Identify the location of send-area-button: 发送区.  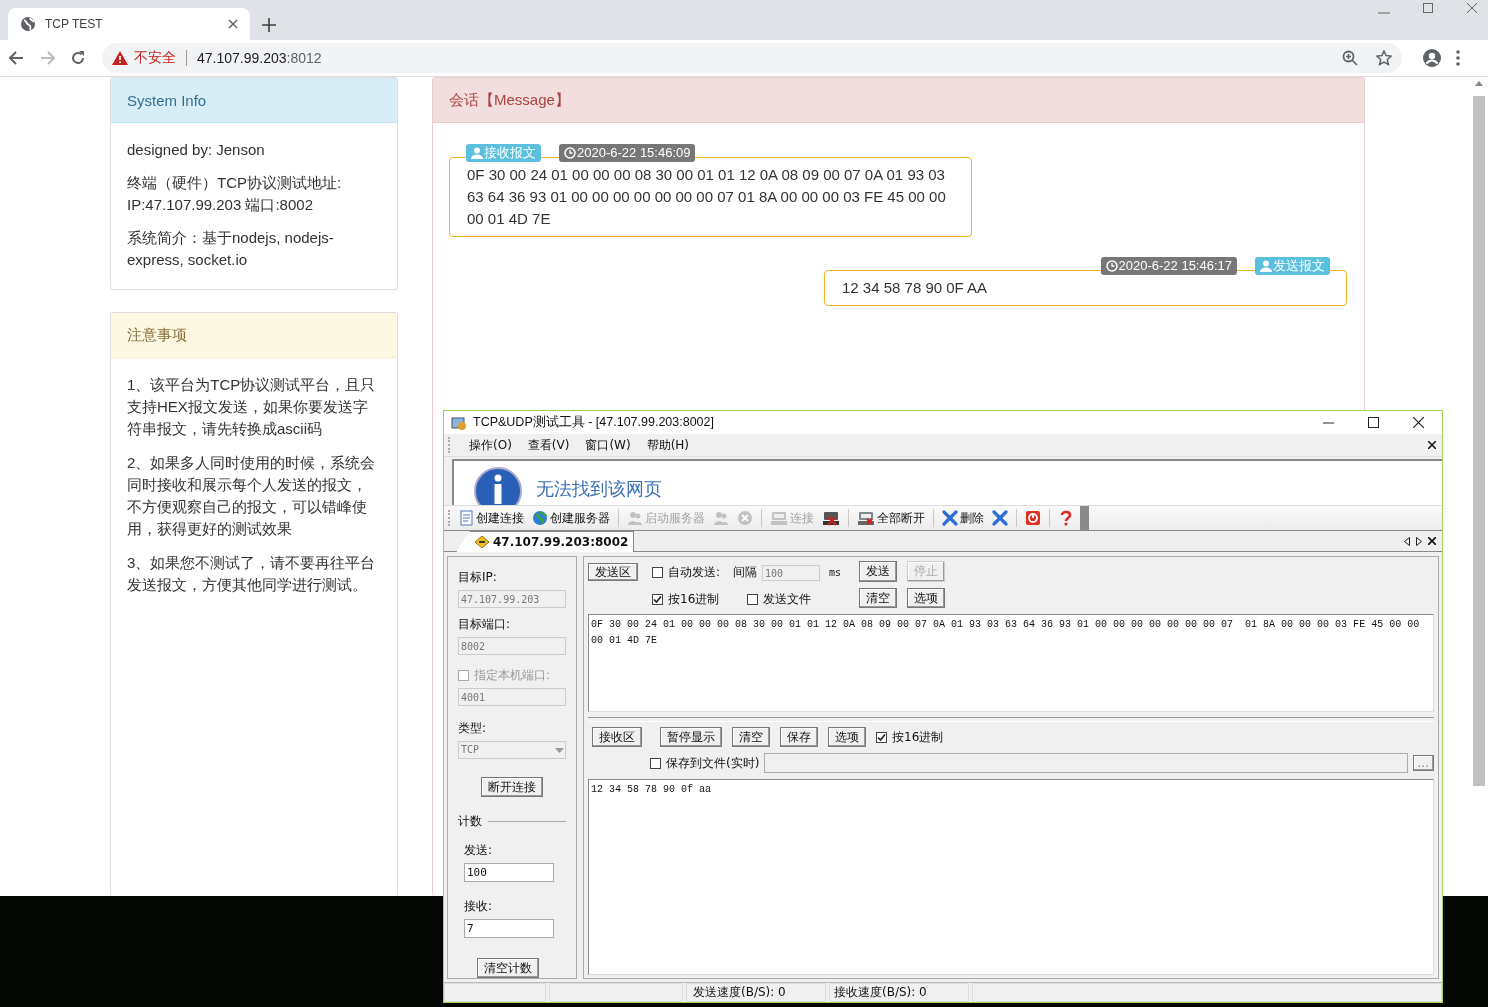
(613, 572).